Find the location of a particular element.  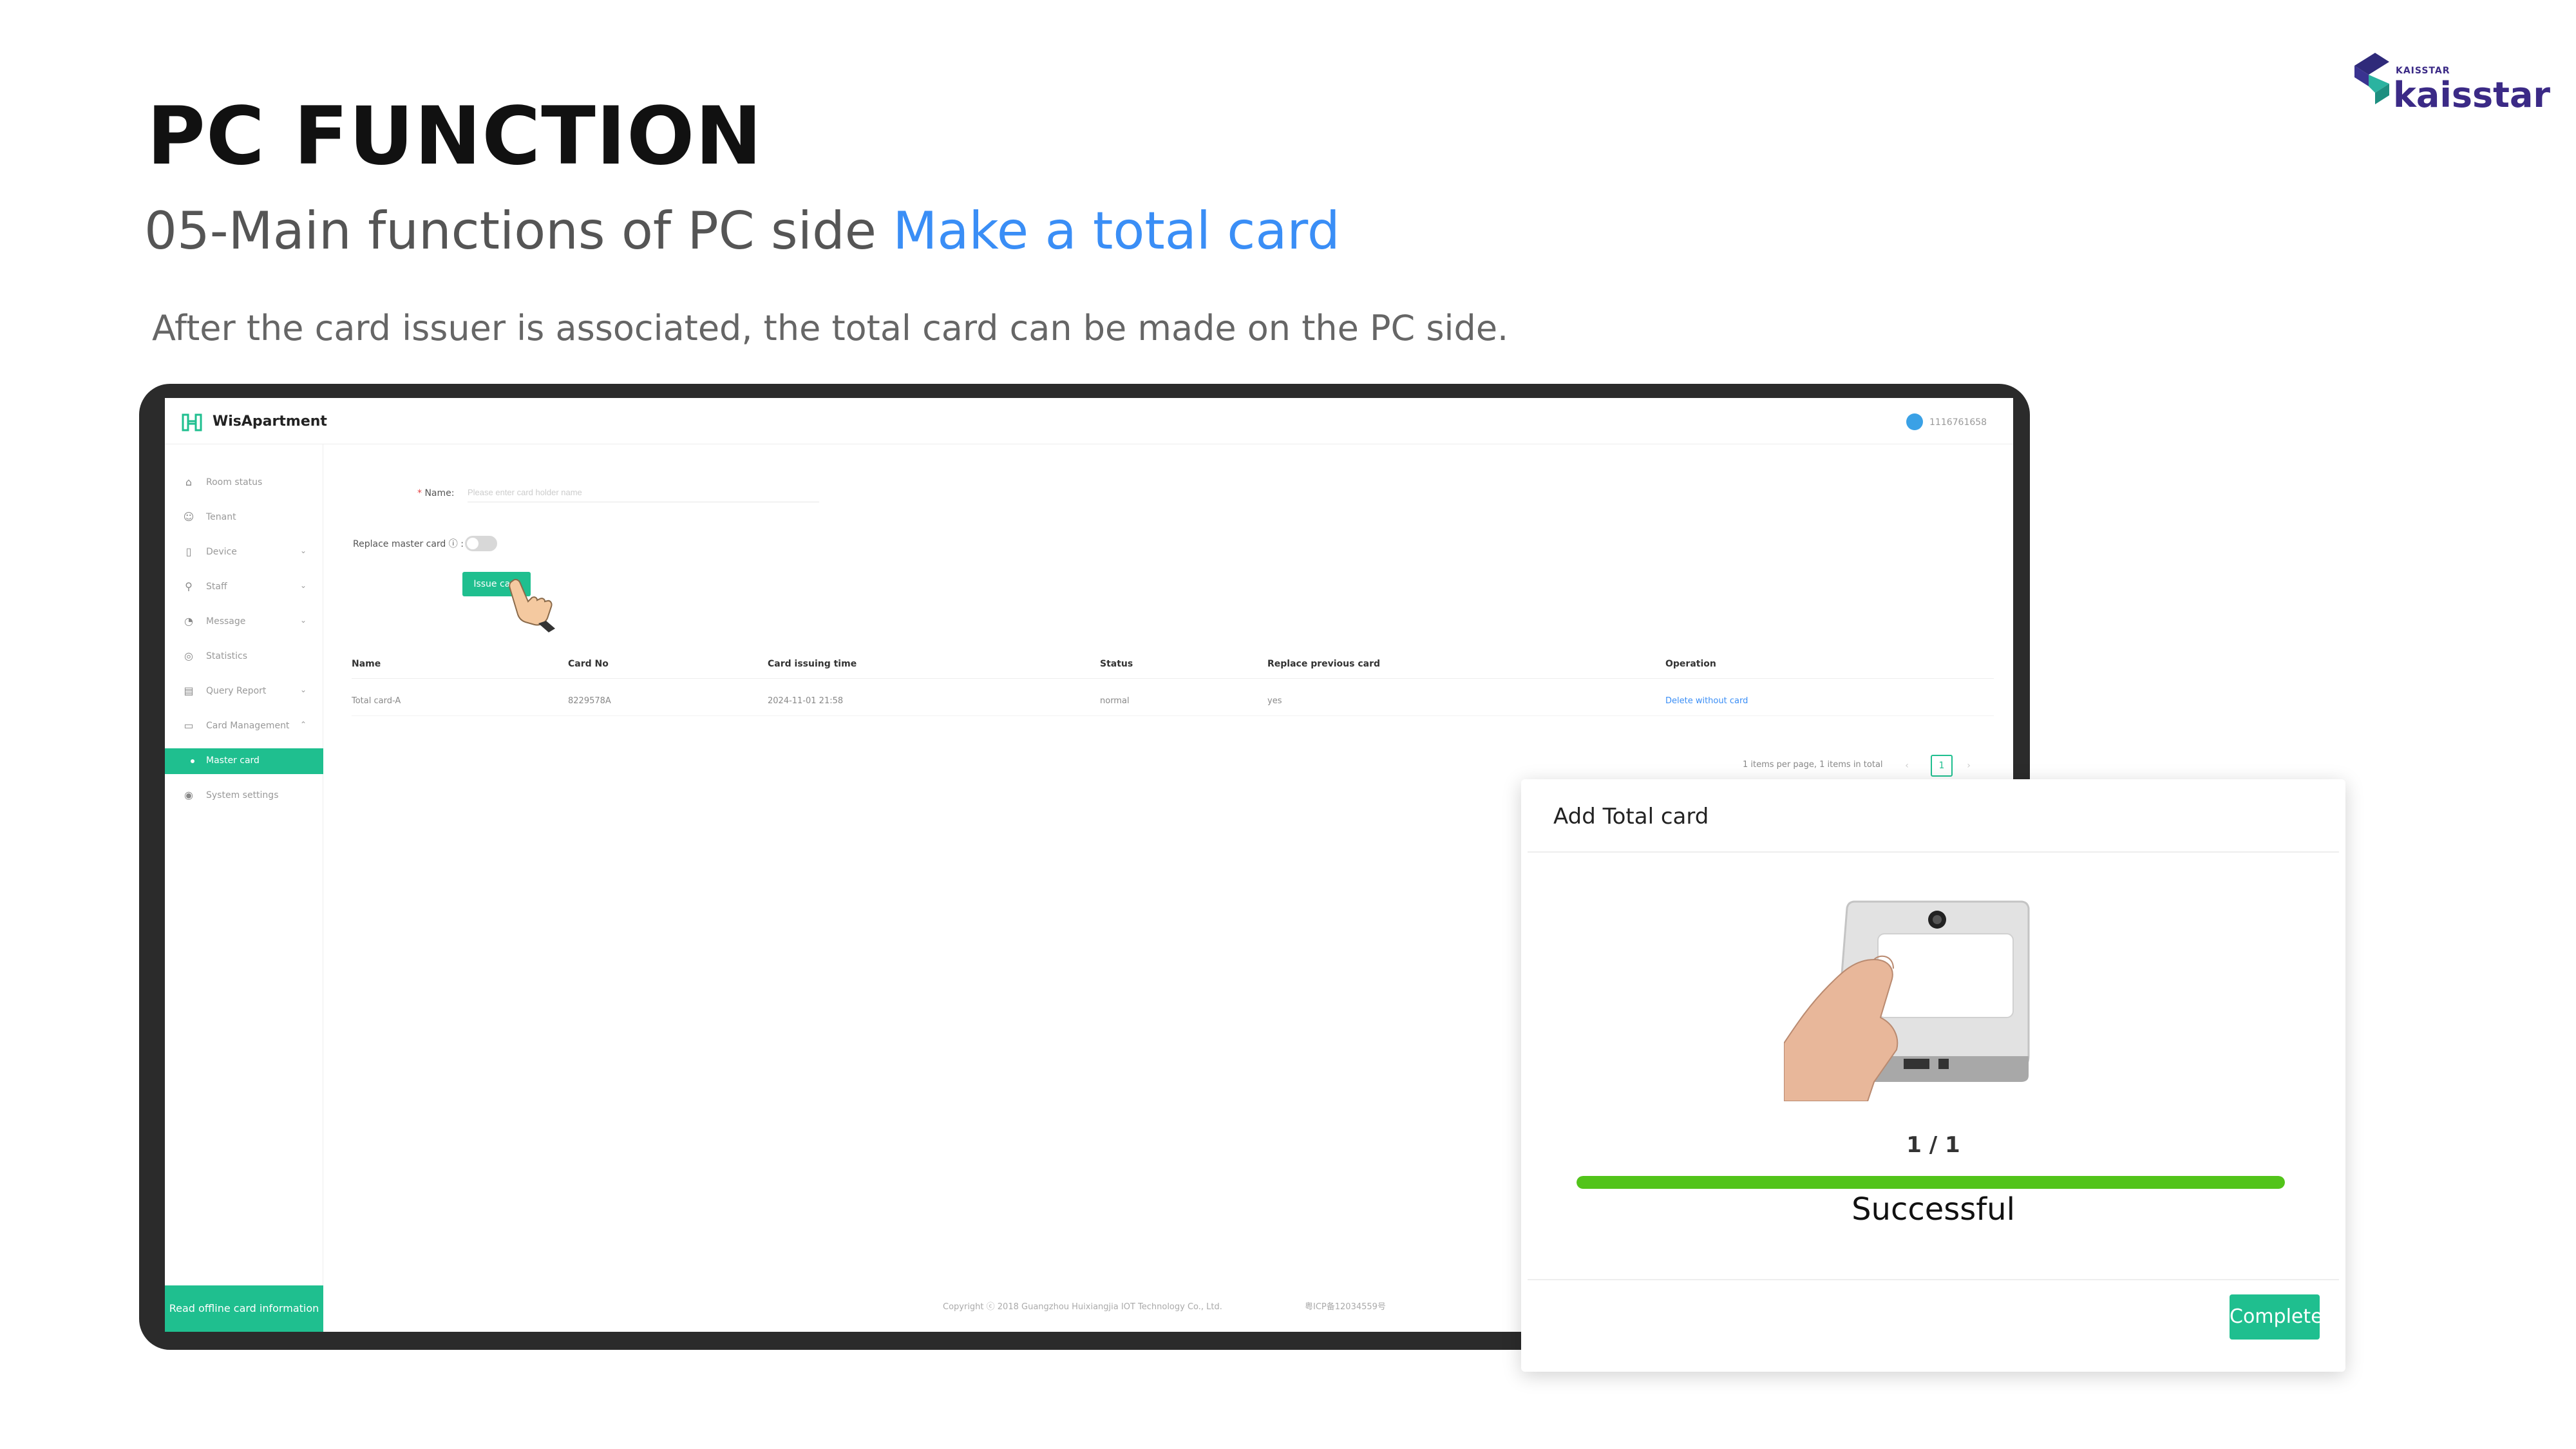

kaisstar-logo-mark-icon is located at coordinates (2371, 78).